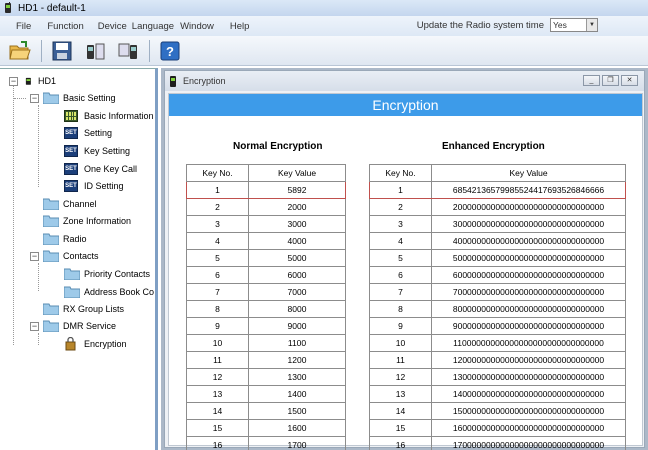 Image resolution: width=648 pixels, height=450 pixels. I want to click on key-value-cell: 50000000000000000000000000000000, so click(528, 258).